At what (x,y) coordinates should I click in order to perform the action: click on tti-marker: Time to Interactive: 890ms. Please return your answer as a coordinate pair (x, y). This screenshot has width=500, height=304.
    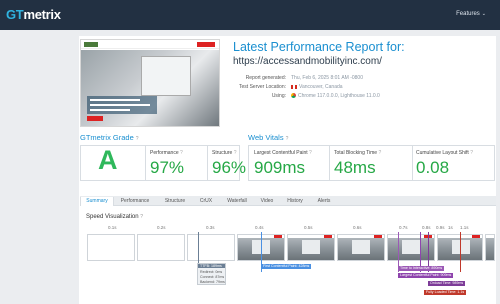
    Looking at the image, I should click on (421, 268).